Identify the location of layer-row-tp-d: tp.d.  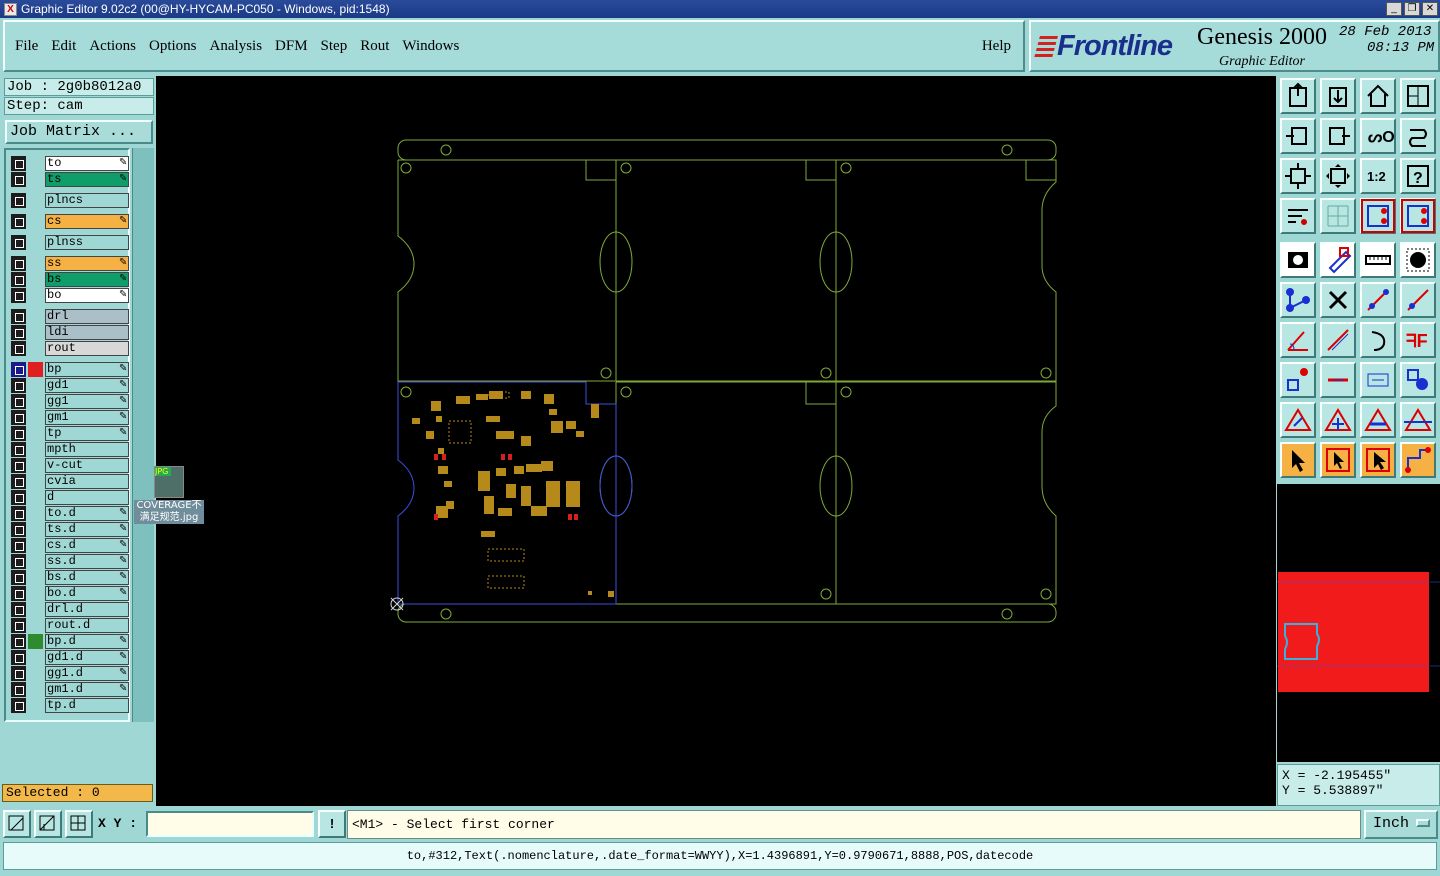
(70, 705).